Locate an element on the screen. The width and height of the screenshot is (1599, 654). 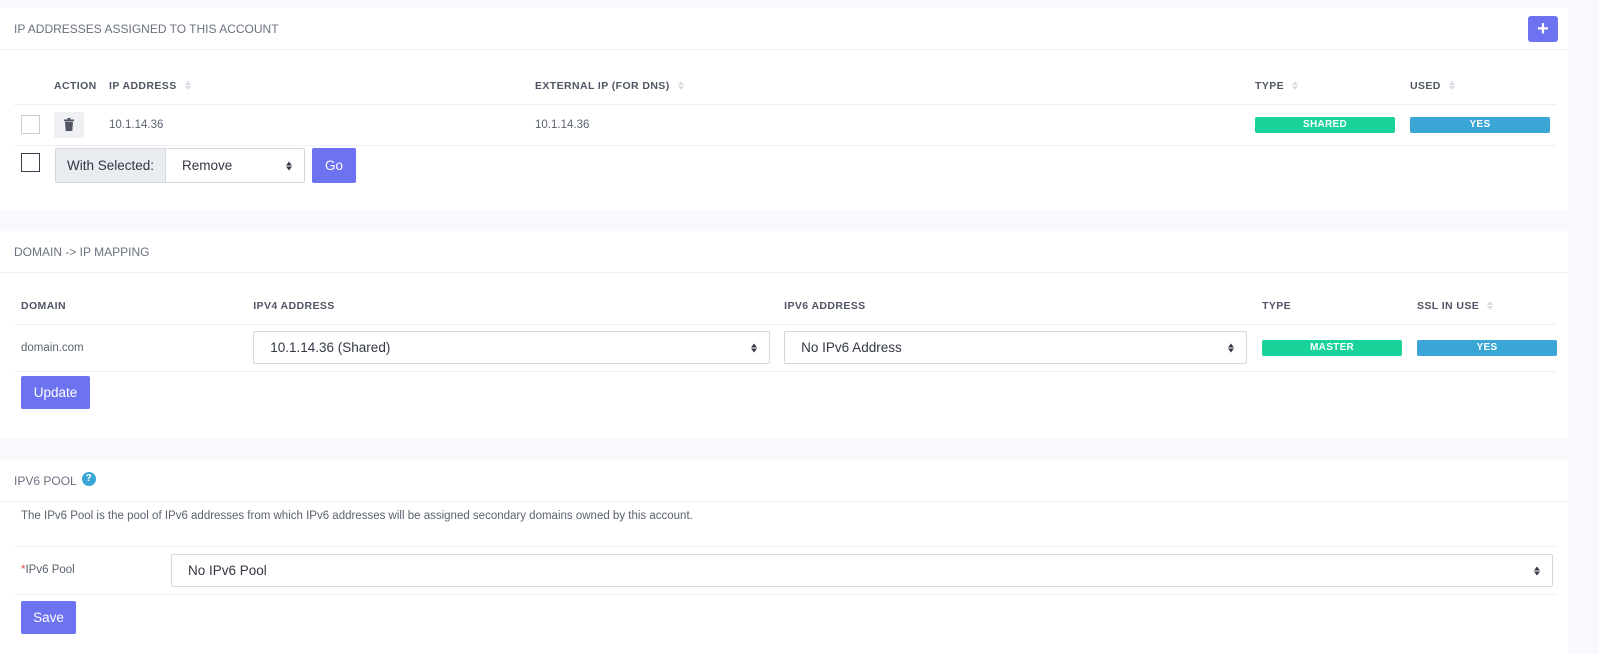
ipv6-pool-select: No IPv6 Pool is located at coordinates (862, 570).